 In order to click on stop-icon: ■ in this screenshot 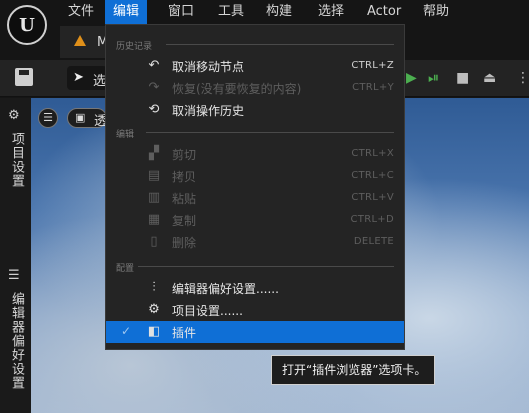, I will do `click(462, 78)`.